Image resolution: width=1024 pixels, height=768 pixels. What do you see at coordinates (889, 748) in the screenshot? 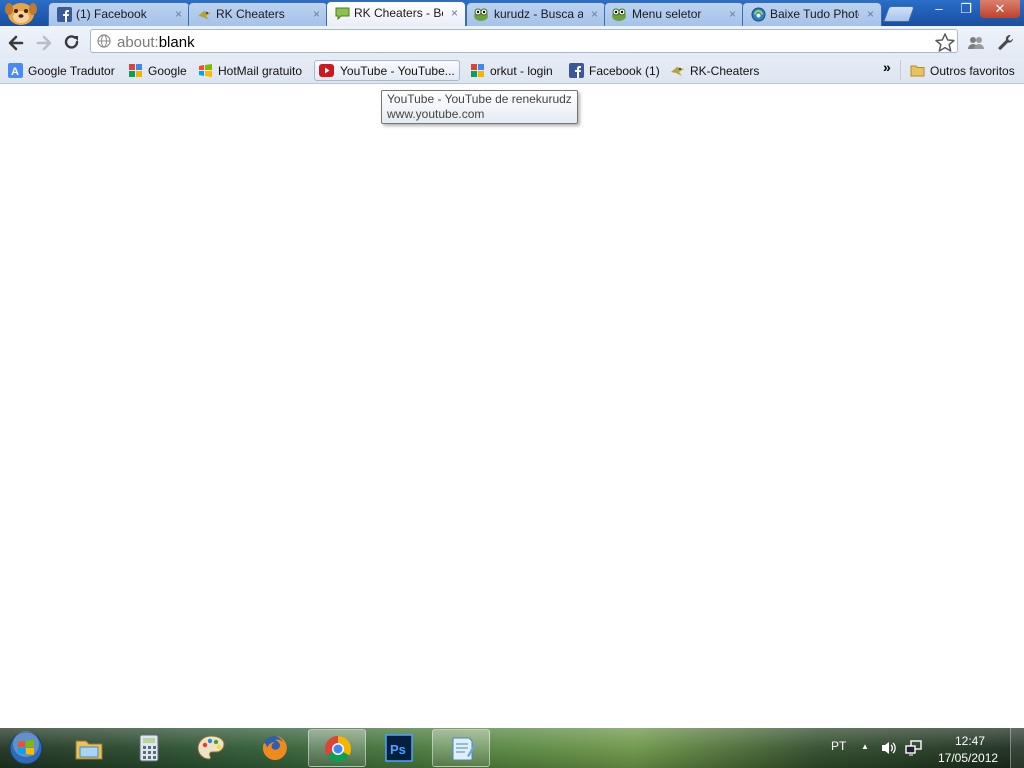
I see `volume-icon` at bounding box center [889, 748].